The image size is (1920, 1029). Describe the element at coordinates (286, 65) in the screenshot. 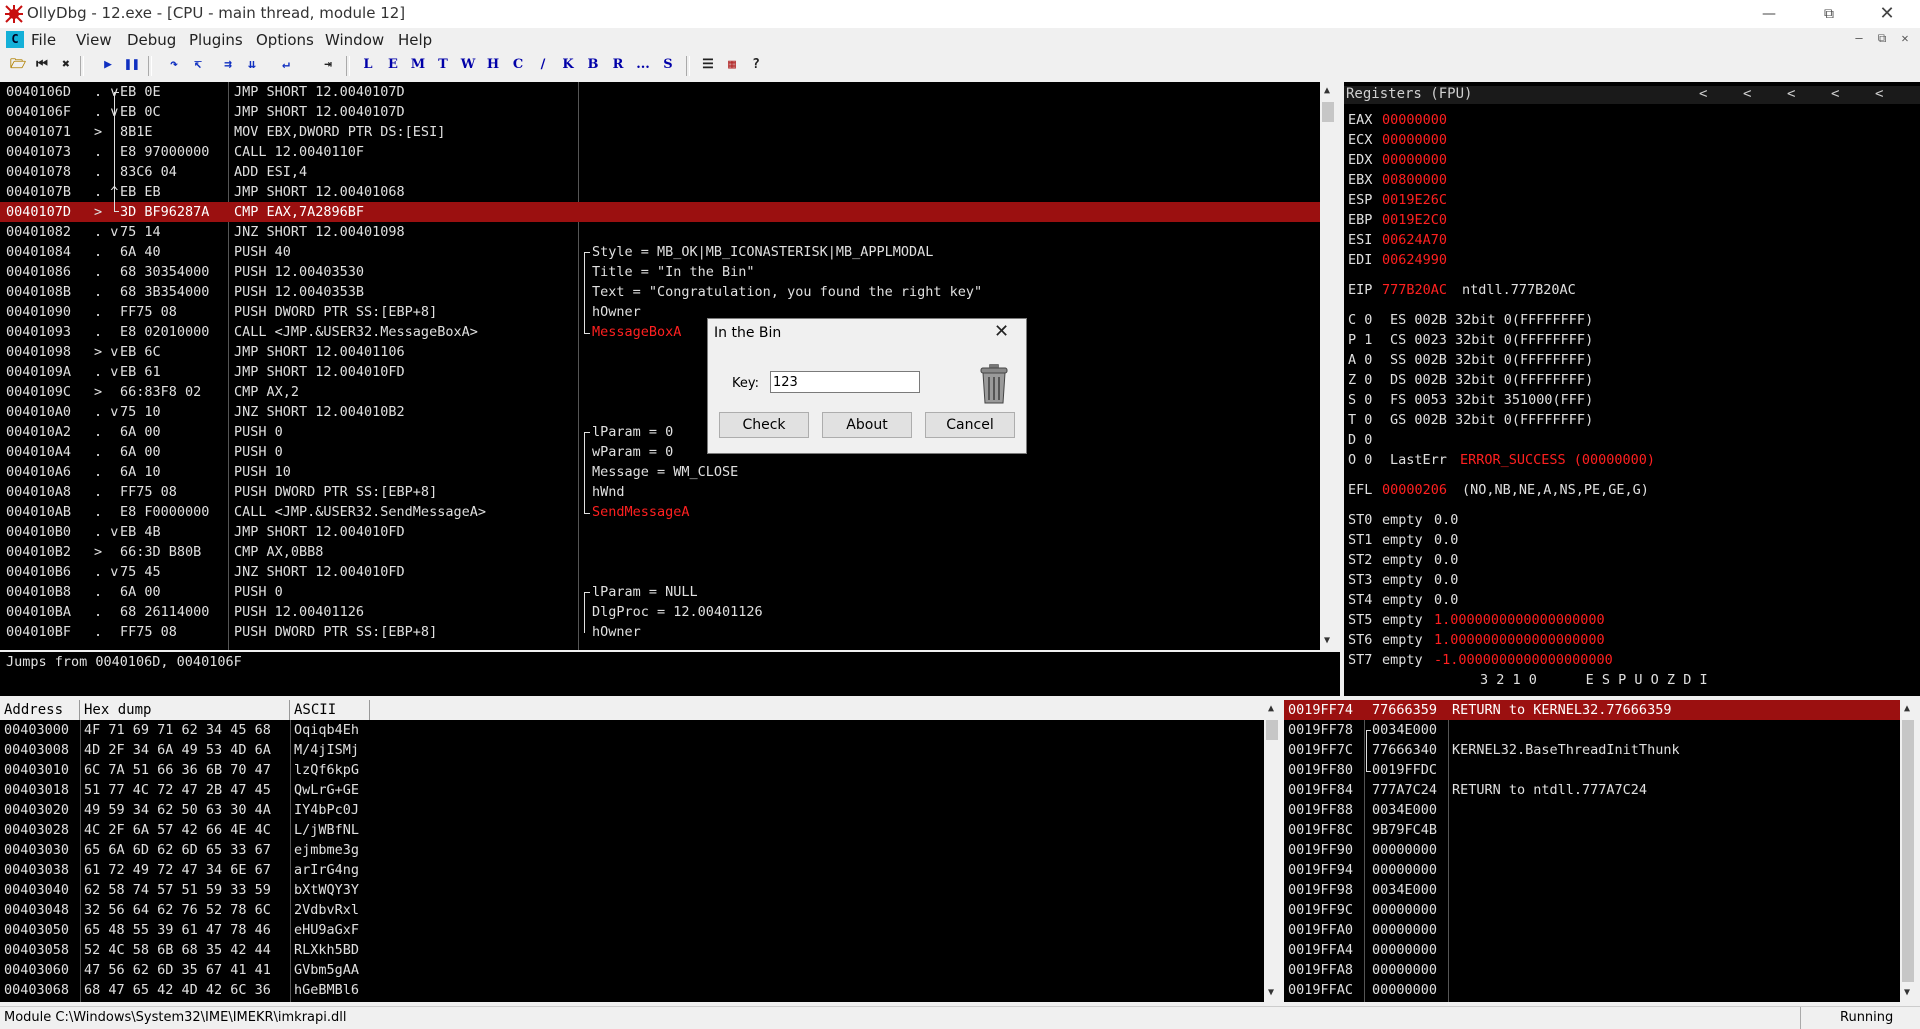

I see `execute-till-return-icon: ↵` at that location.